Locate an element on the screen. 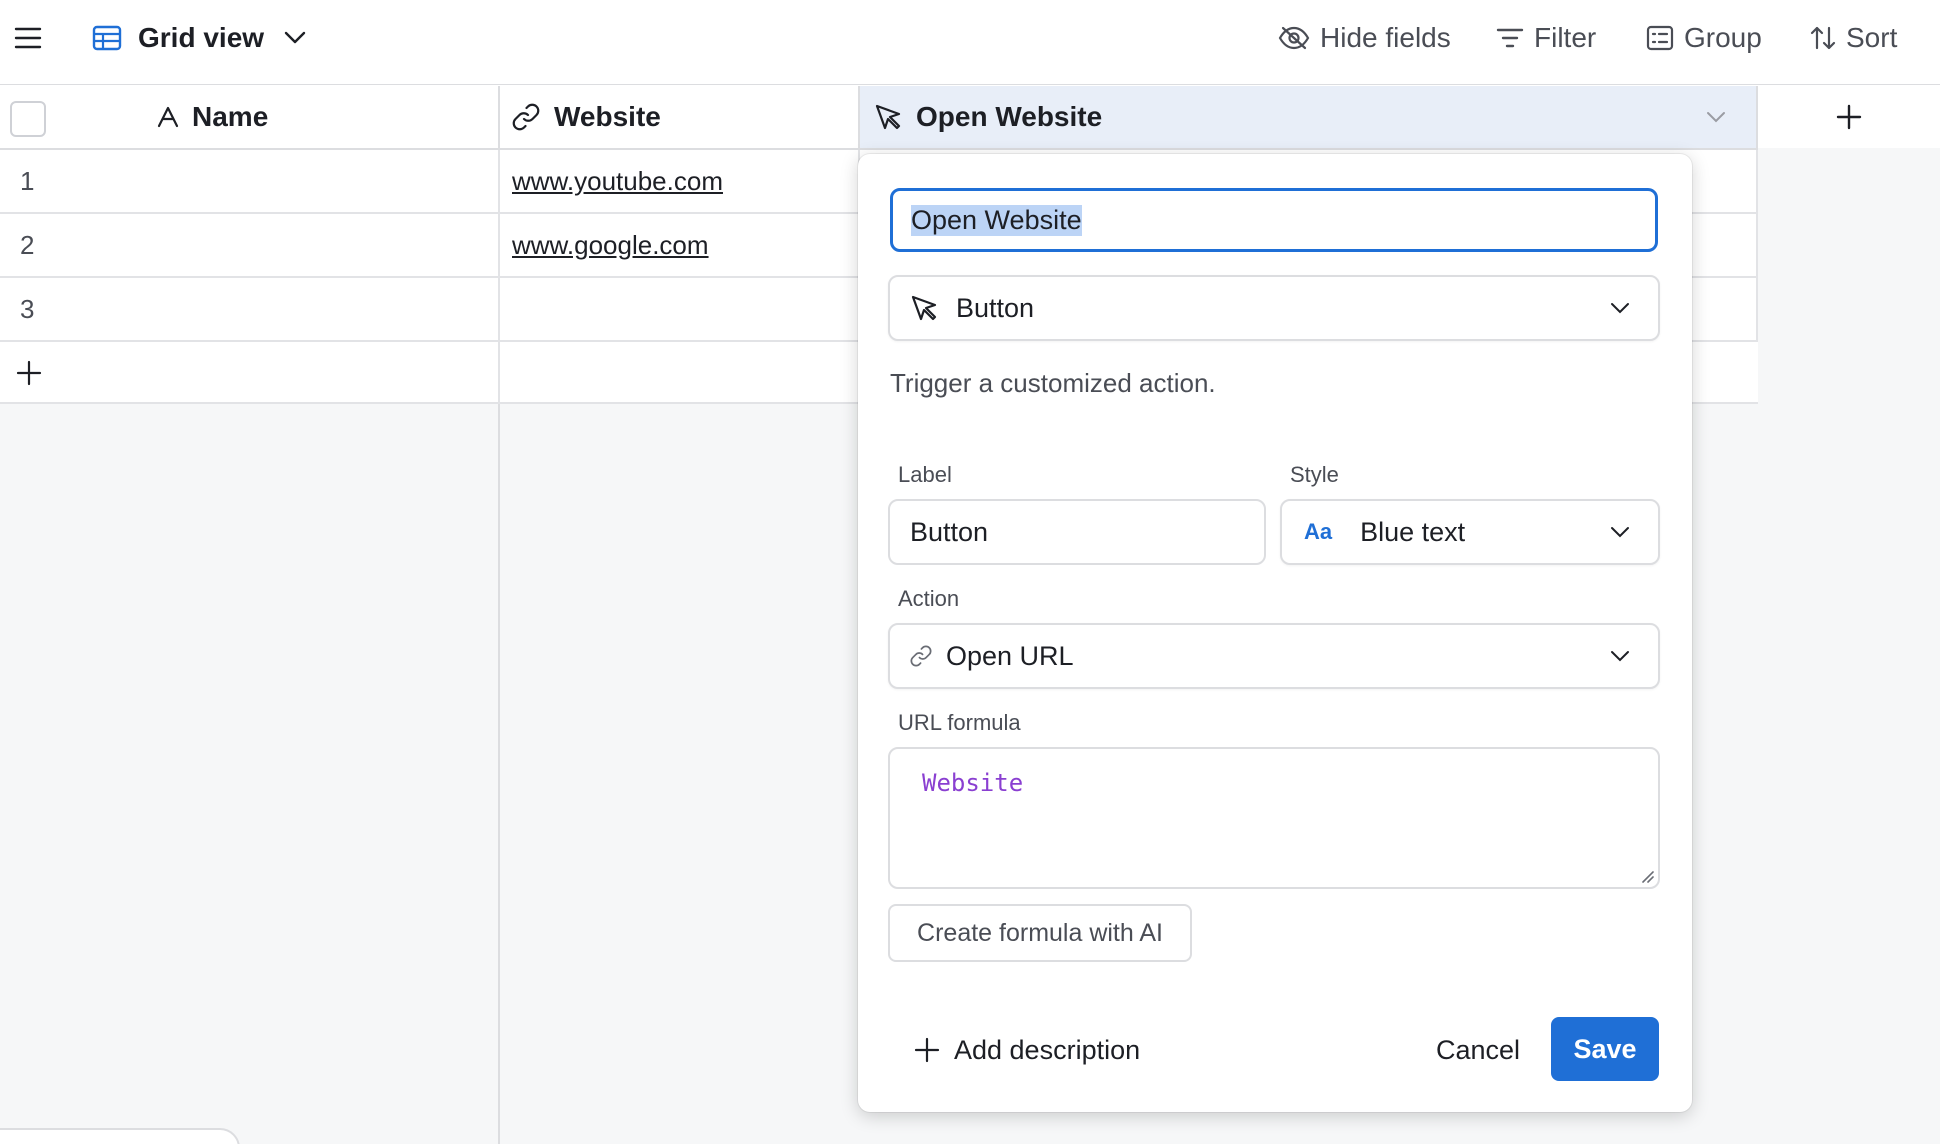 The image size is (1940, 1144). sort-label: Sort is located at coordinates (1872, 37).